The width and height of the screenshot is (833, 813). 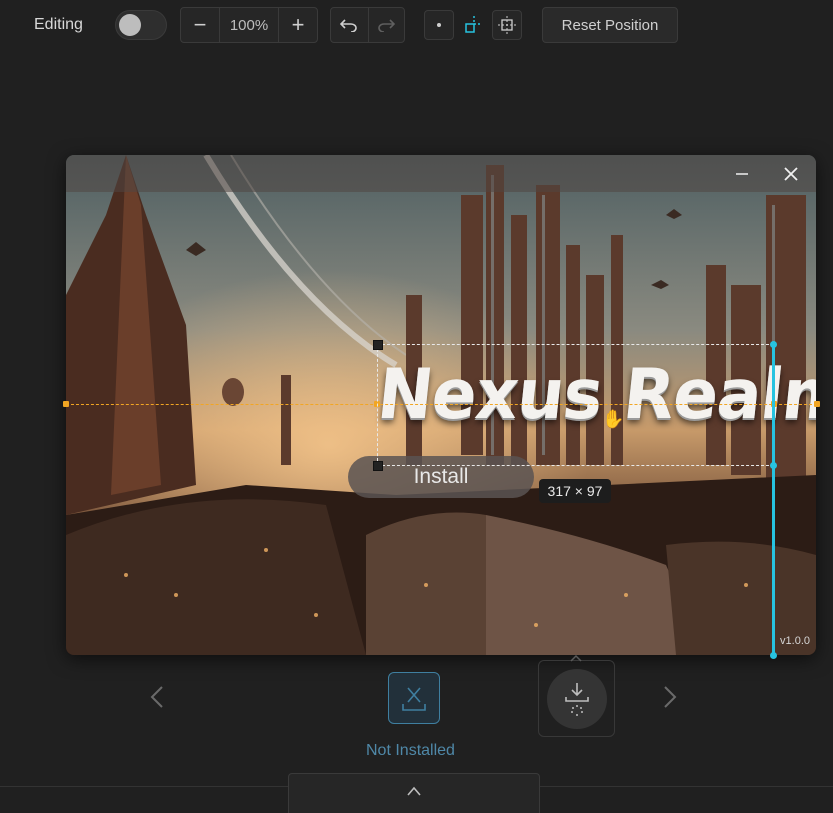 What do you see at coordinates (200, 25) in the screenshot?
I see `zoom-out-button: −` at bounding box center [200, 25].